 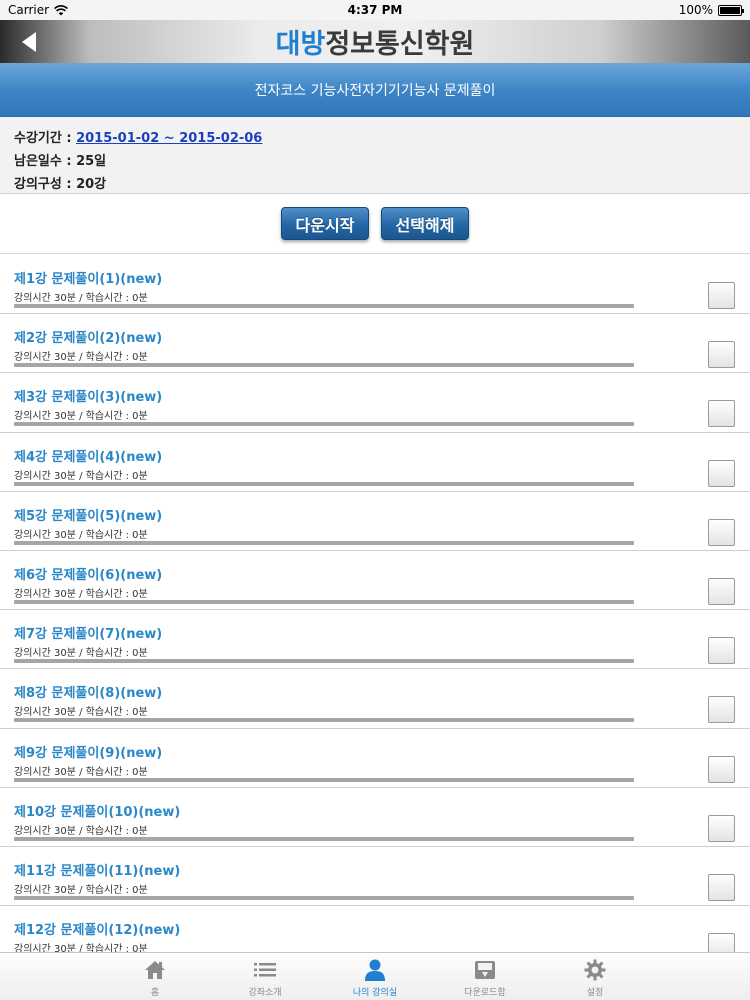 What do you see at coordinates (88, 277) in the screenshot?
I see `lecture-title: 제1강 문제풀이(1)(new)` at bounding box center [88, 277].